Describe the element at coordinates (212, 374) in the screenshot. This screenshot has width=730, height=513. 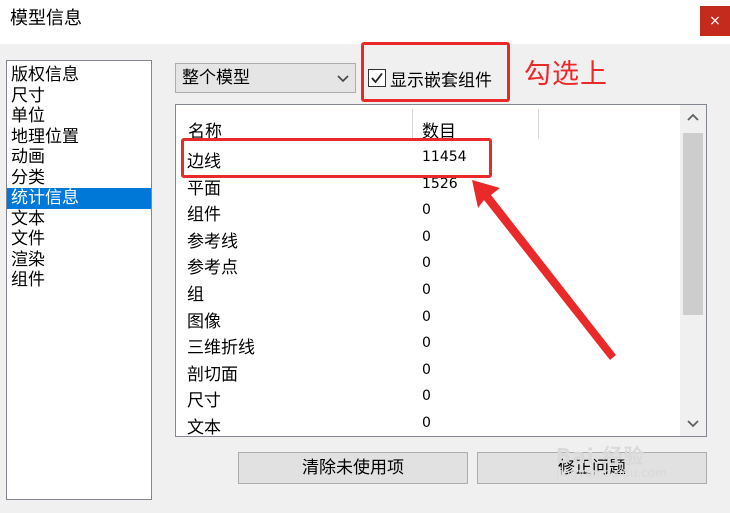
I see `row-name: 剖切面` at that location.